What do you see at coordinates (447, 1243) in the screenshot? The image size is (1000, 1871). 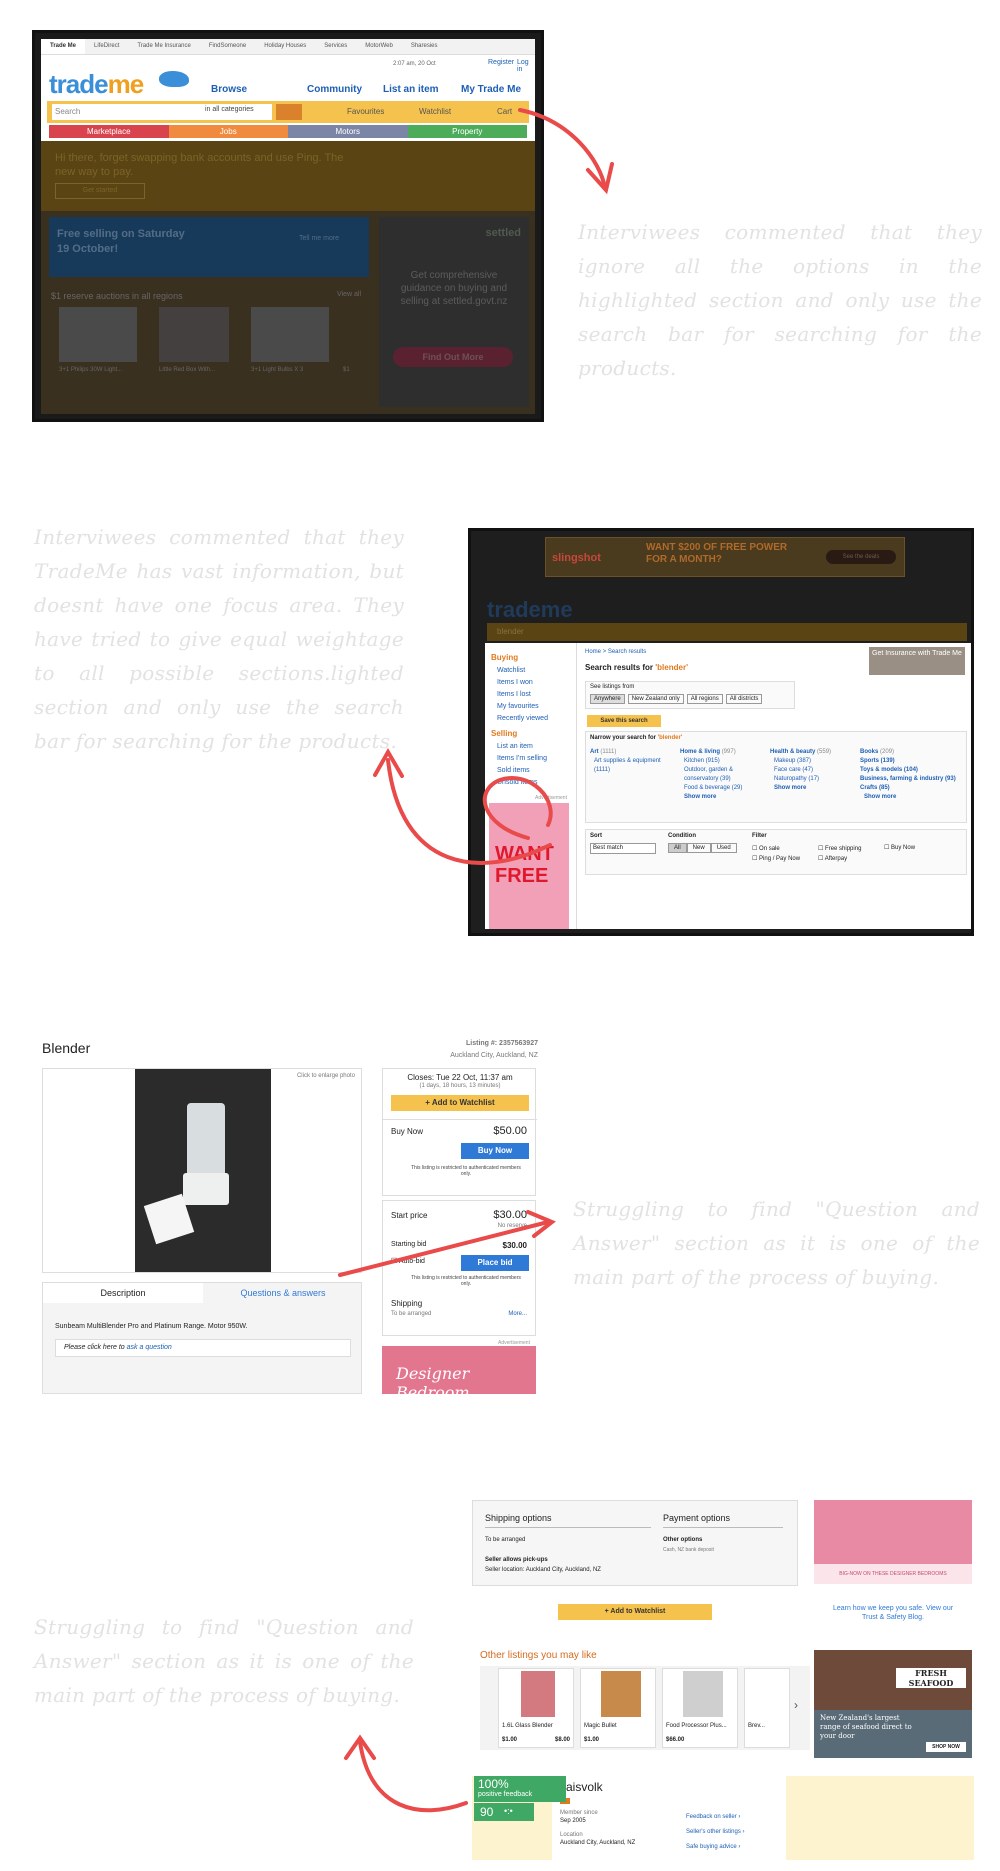 I see `arrow-to-qa-tab` at bounding box center [447, 1243].